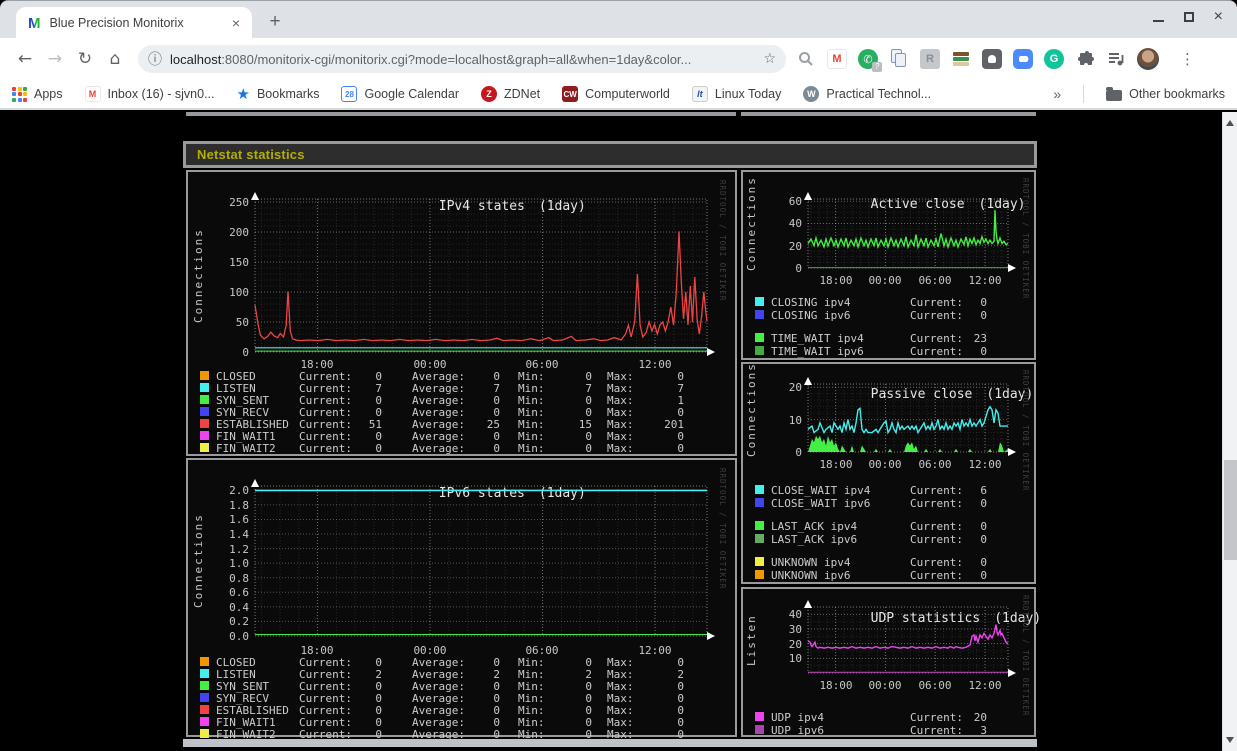 The width and height of the screenshot is (1237, 751). Describe the element at coordinates (1187, 59) in the screenshot. I see `browser-menu-icon: ⋮` at that location.